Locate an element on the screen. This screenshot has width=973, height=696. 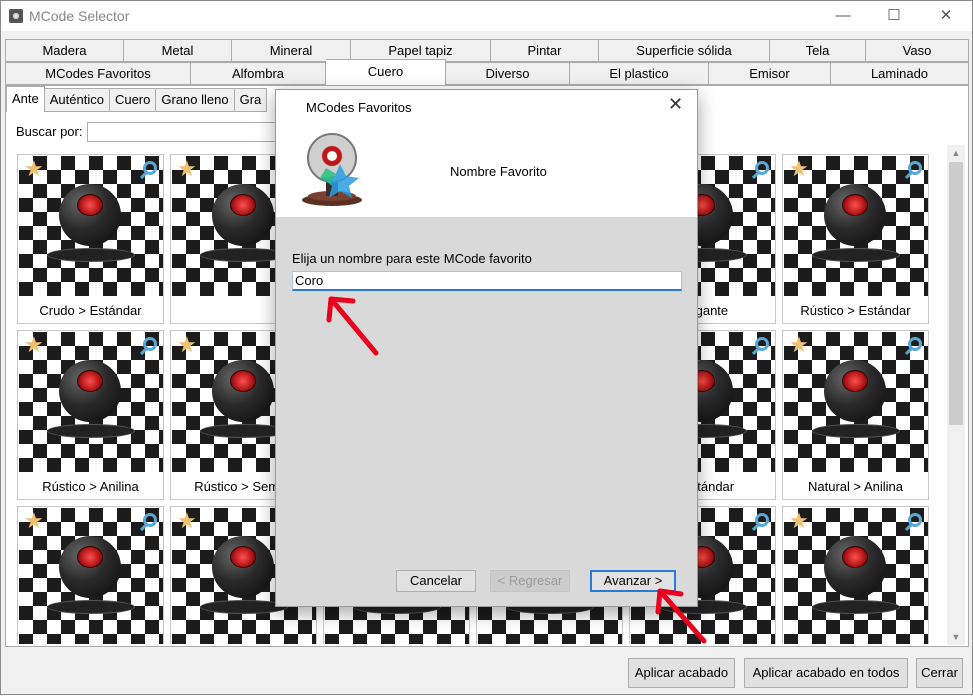
minimize-icon: — is located at coordinates (843, 16).